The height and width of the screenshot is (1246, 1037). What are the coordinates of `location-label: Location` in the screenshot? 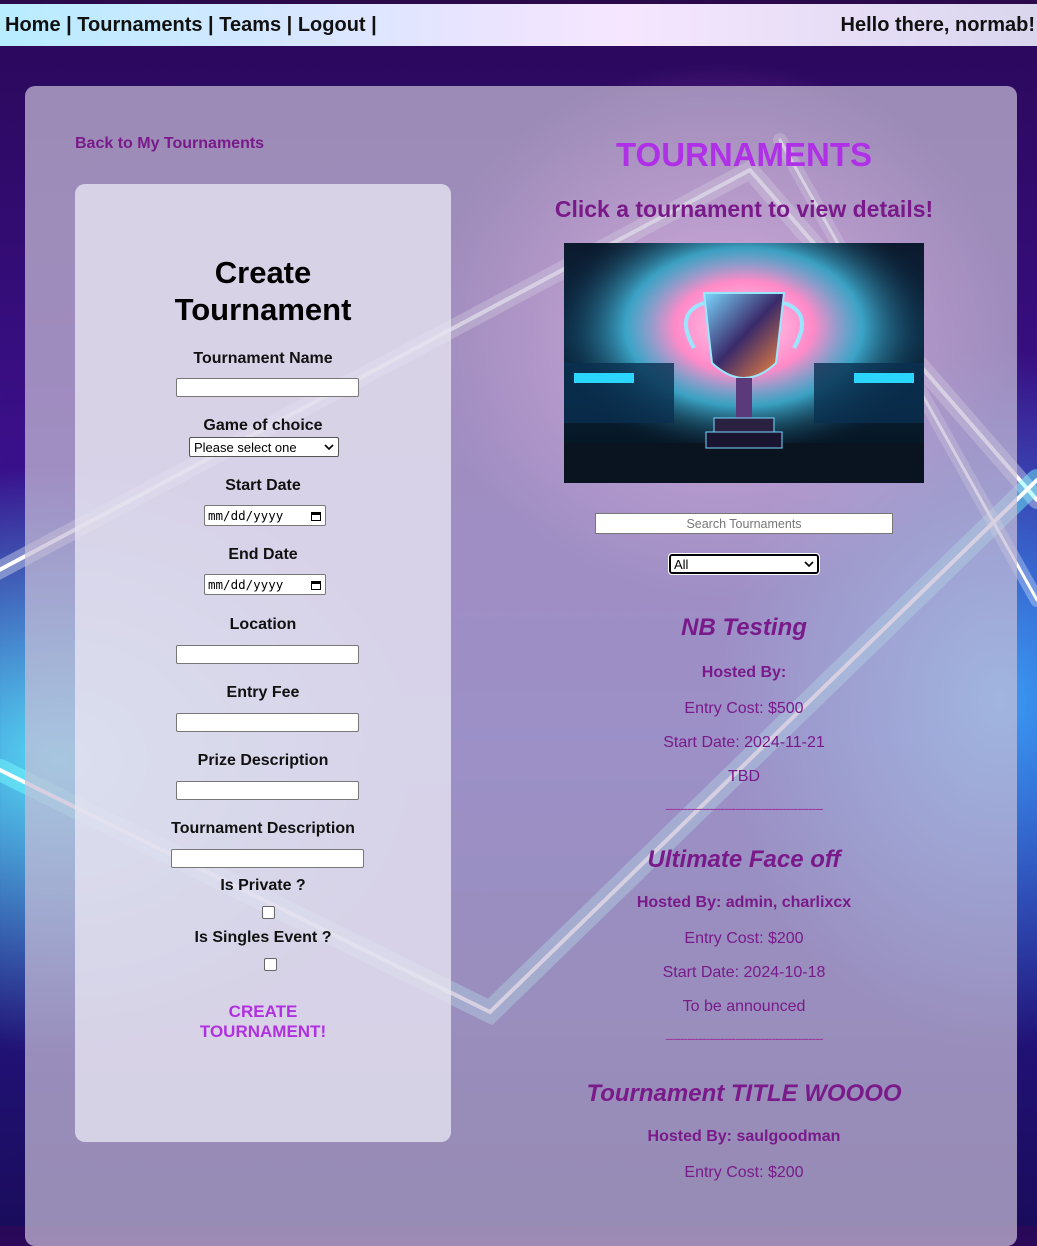 It's located at (263, 624).